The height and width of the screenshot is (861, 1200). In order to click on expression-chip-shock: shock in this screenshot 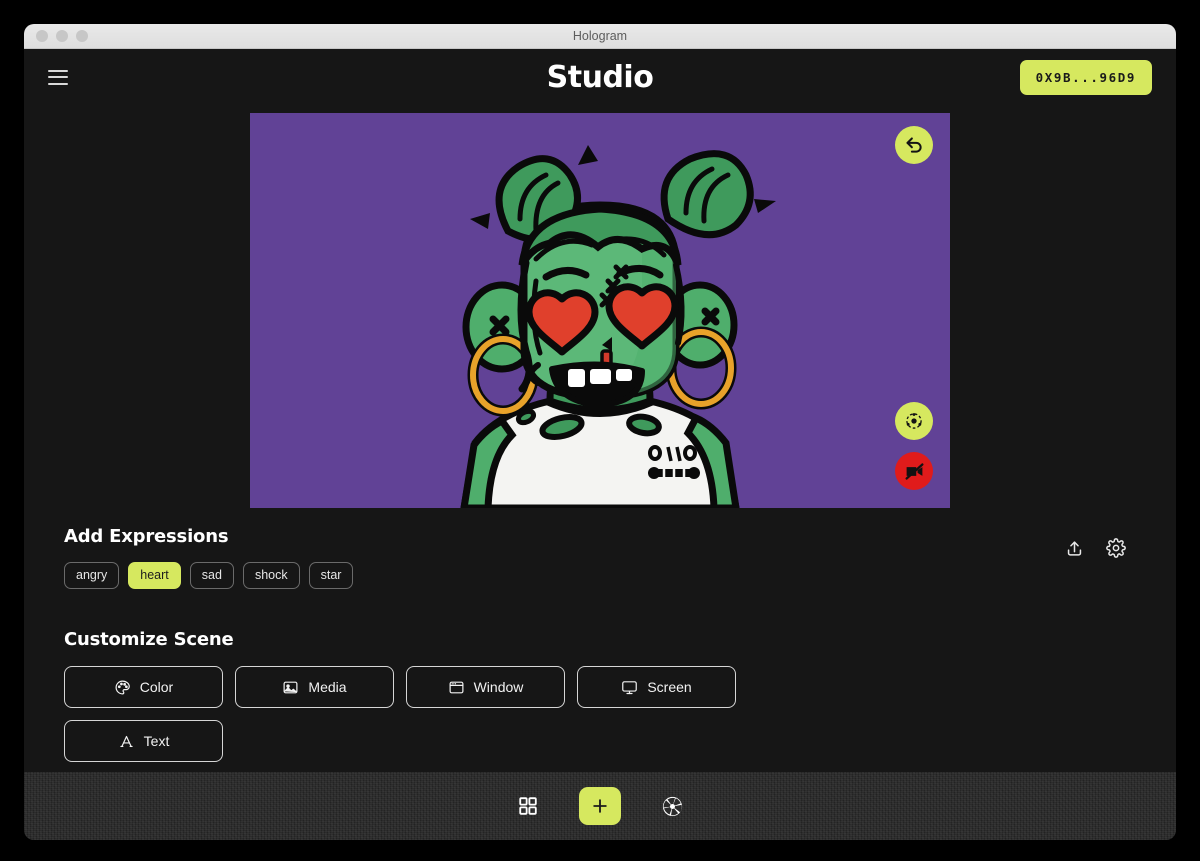, I will do `click(271, 575)`.